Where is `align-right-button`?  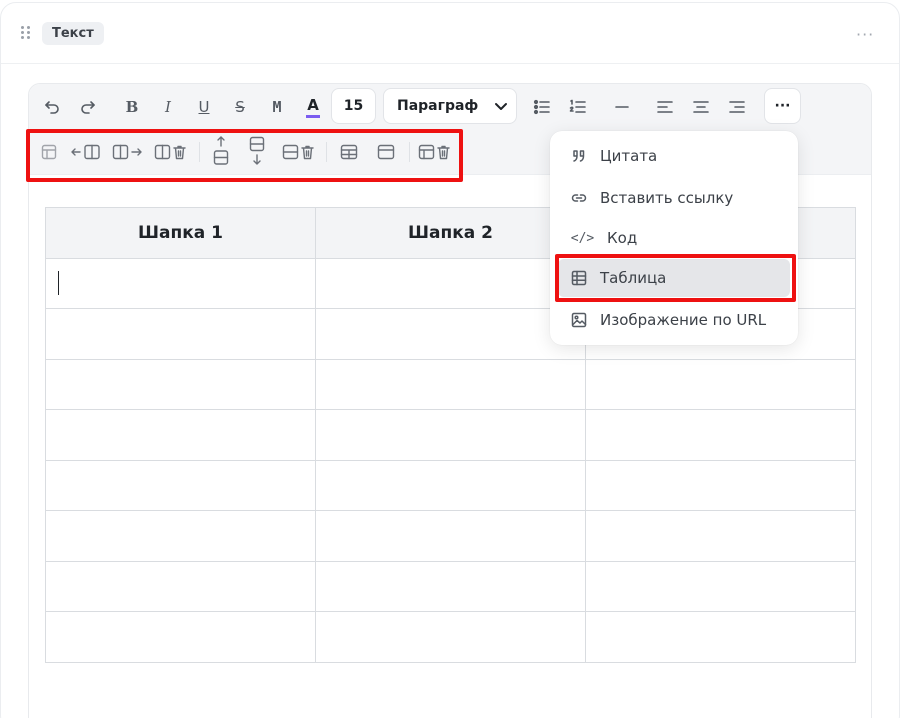
align-right-button is located at coordinates (737, 107).